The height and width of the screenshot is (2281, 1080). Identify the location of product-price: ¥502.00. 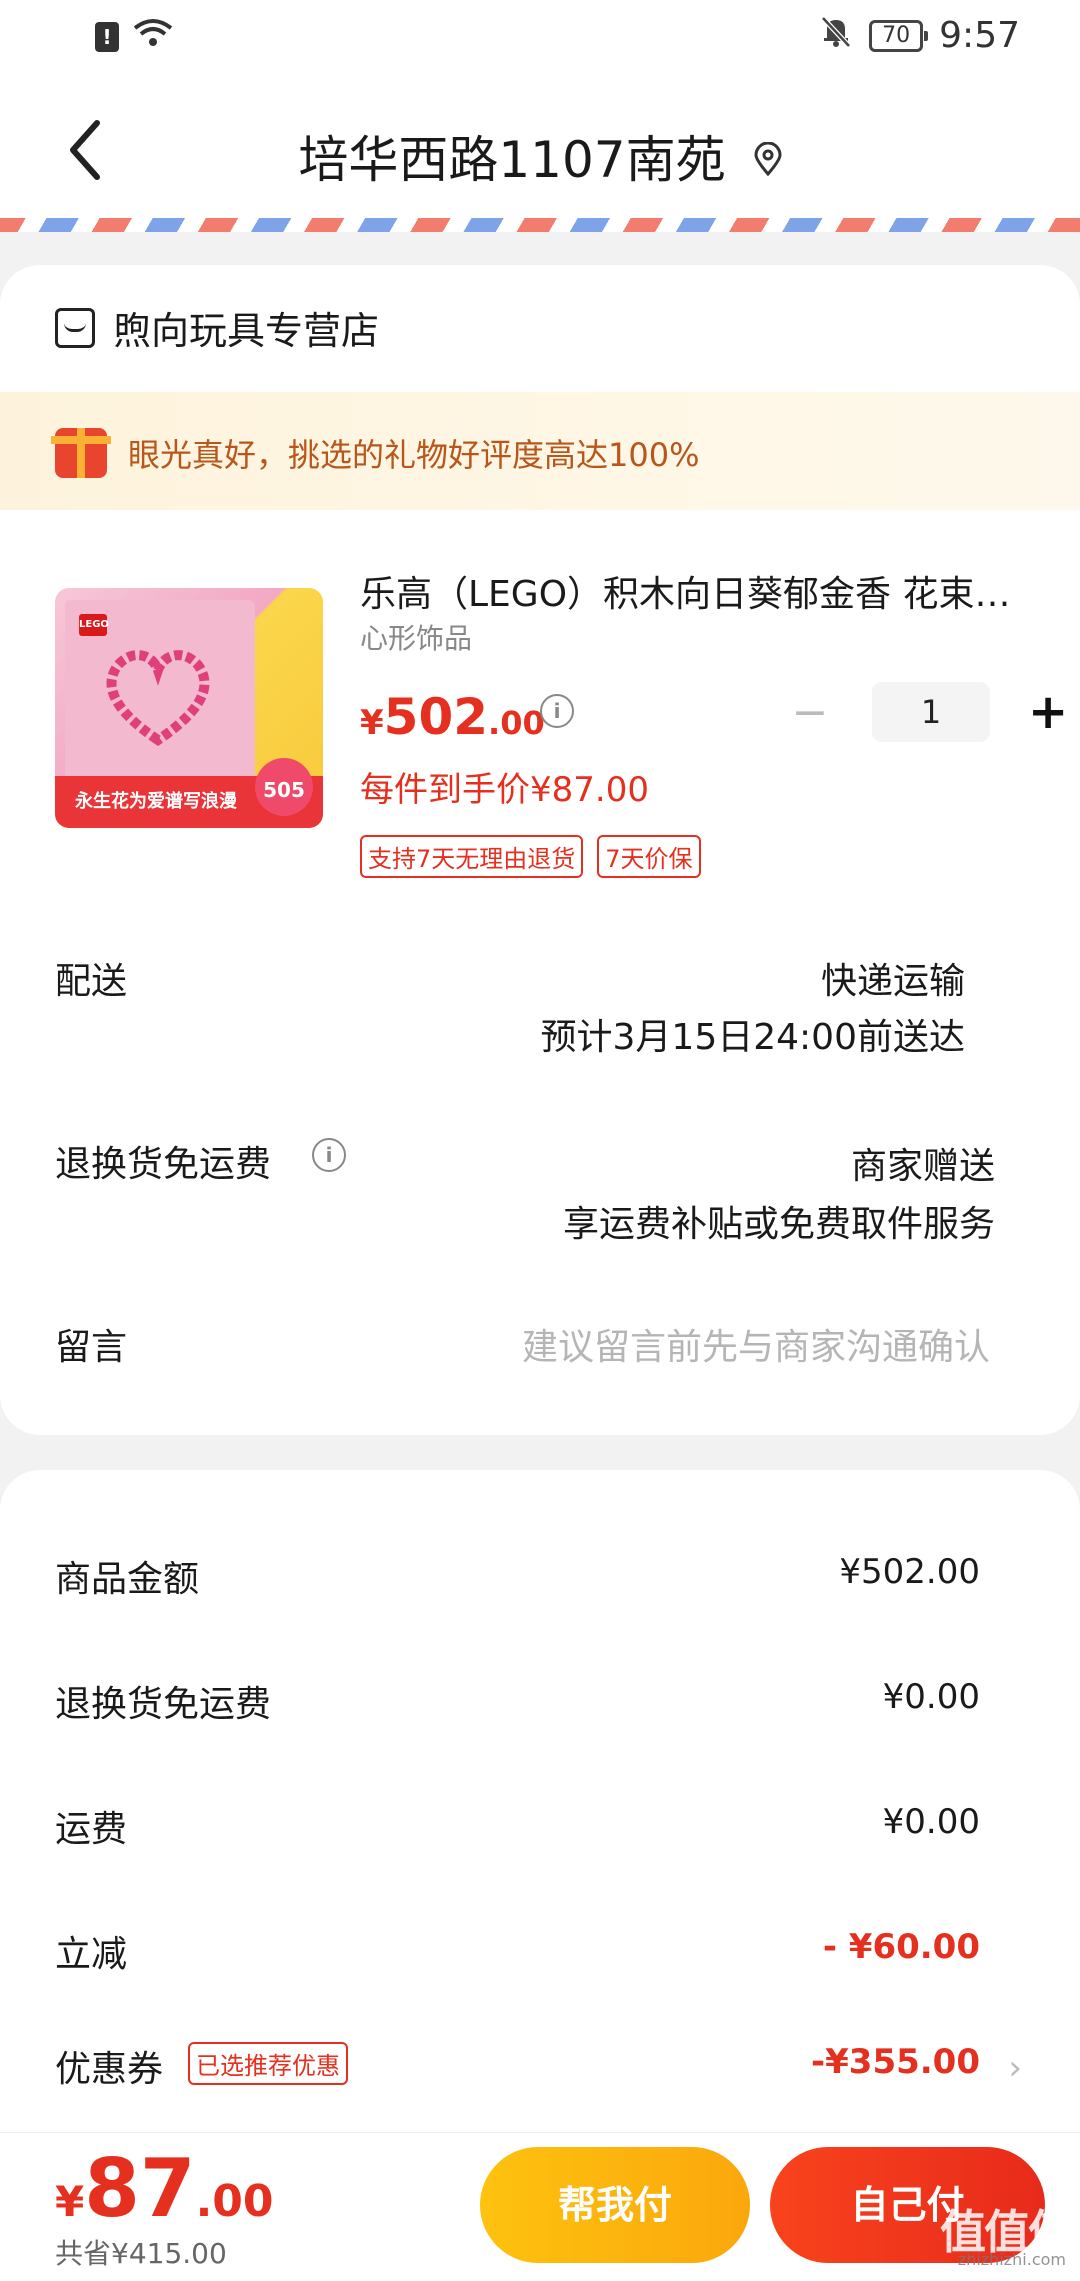
(452, 717).